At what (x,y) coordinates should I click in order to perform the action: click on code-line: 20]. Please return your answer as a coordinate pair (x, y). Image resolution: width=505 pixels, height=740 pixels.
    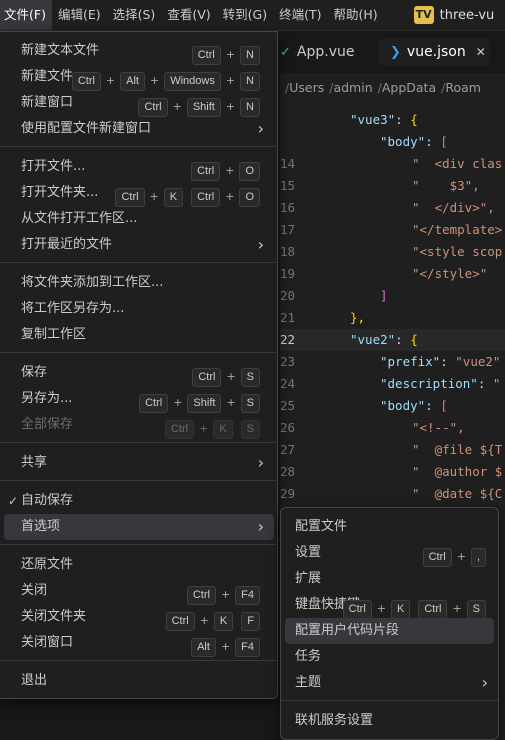
    Looking at the image, I should click on (392, 296).